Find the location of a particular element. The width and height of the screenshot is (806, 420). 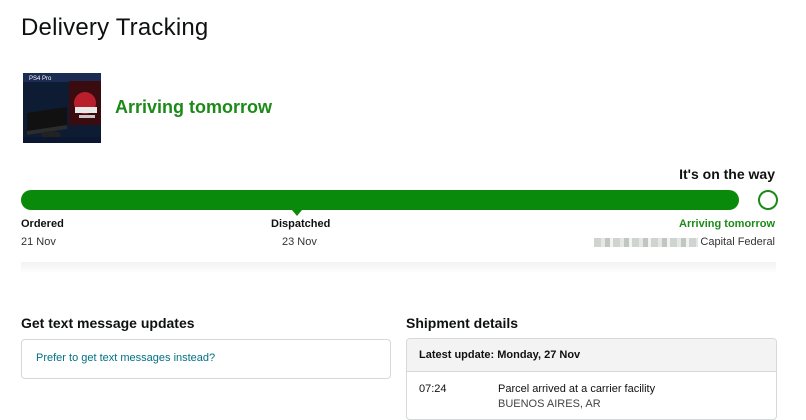

latest-update-header: Latest update: Monday, 27 Nov is located at coordinates (591, 355).